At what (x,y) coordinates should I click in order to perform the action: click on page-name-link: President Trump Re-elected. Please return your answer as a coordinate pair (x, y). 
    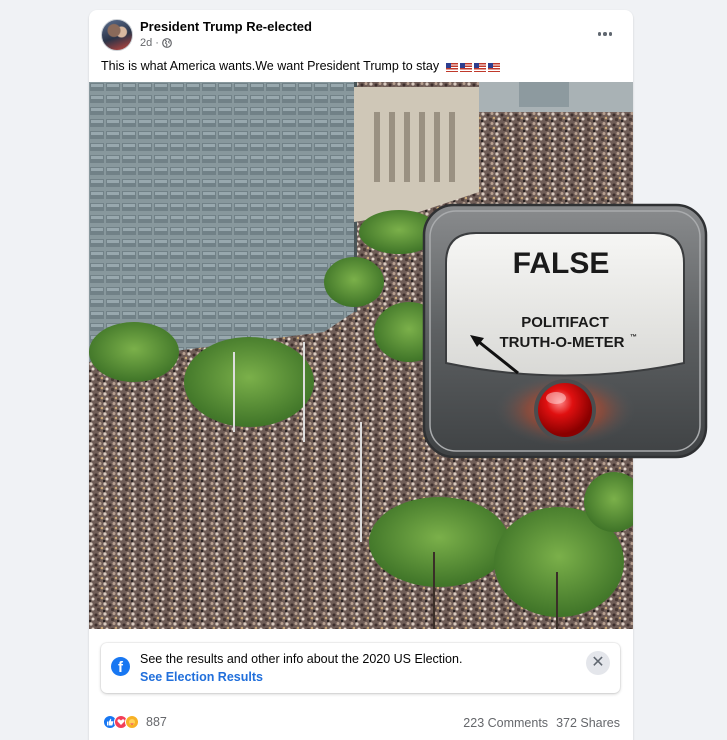
    Looking at the image, I should click on (226, 26).